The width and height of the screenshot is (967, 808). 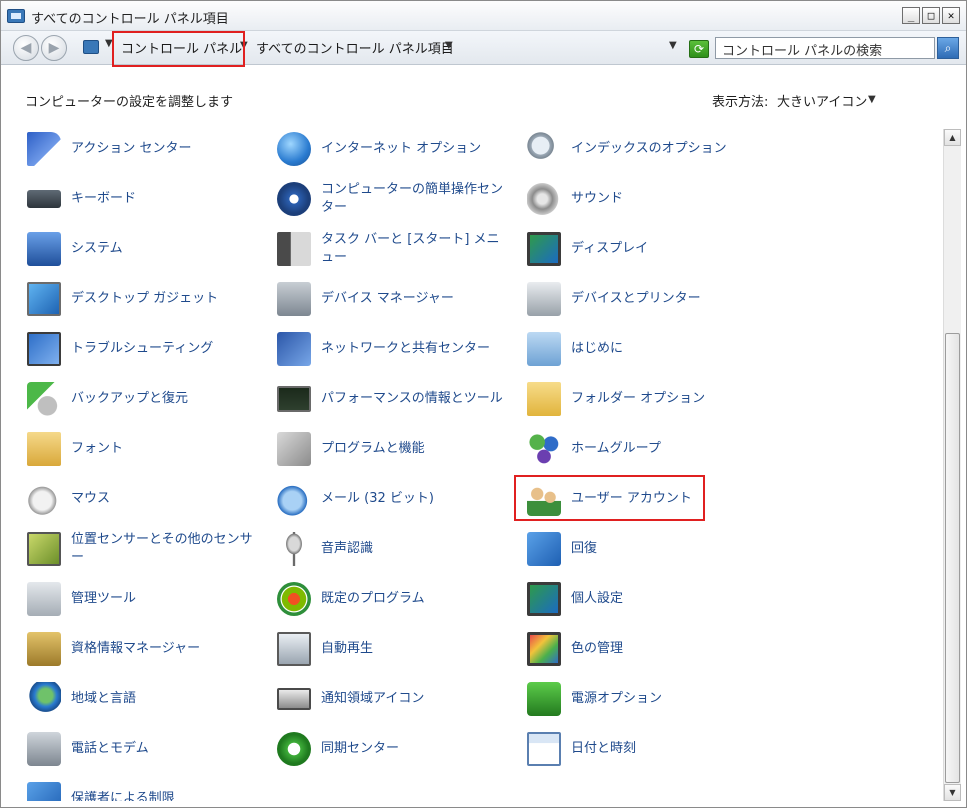 I want to click on control-panel-item-label: 回復, so click(x=666, y=549).